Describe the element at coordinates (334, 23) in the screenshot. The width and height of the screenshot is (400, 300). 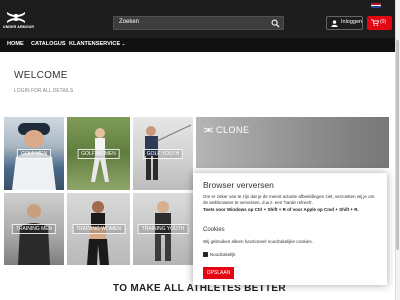
I see `user-icon` at that location.